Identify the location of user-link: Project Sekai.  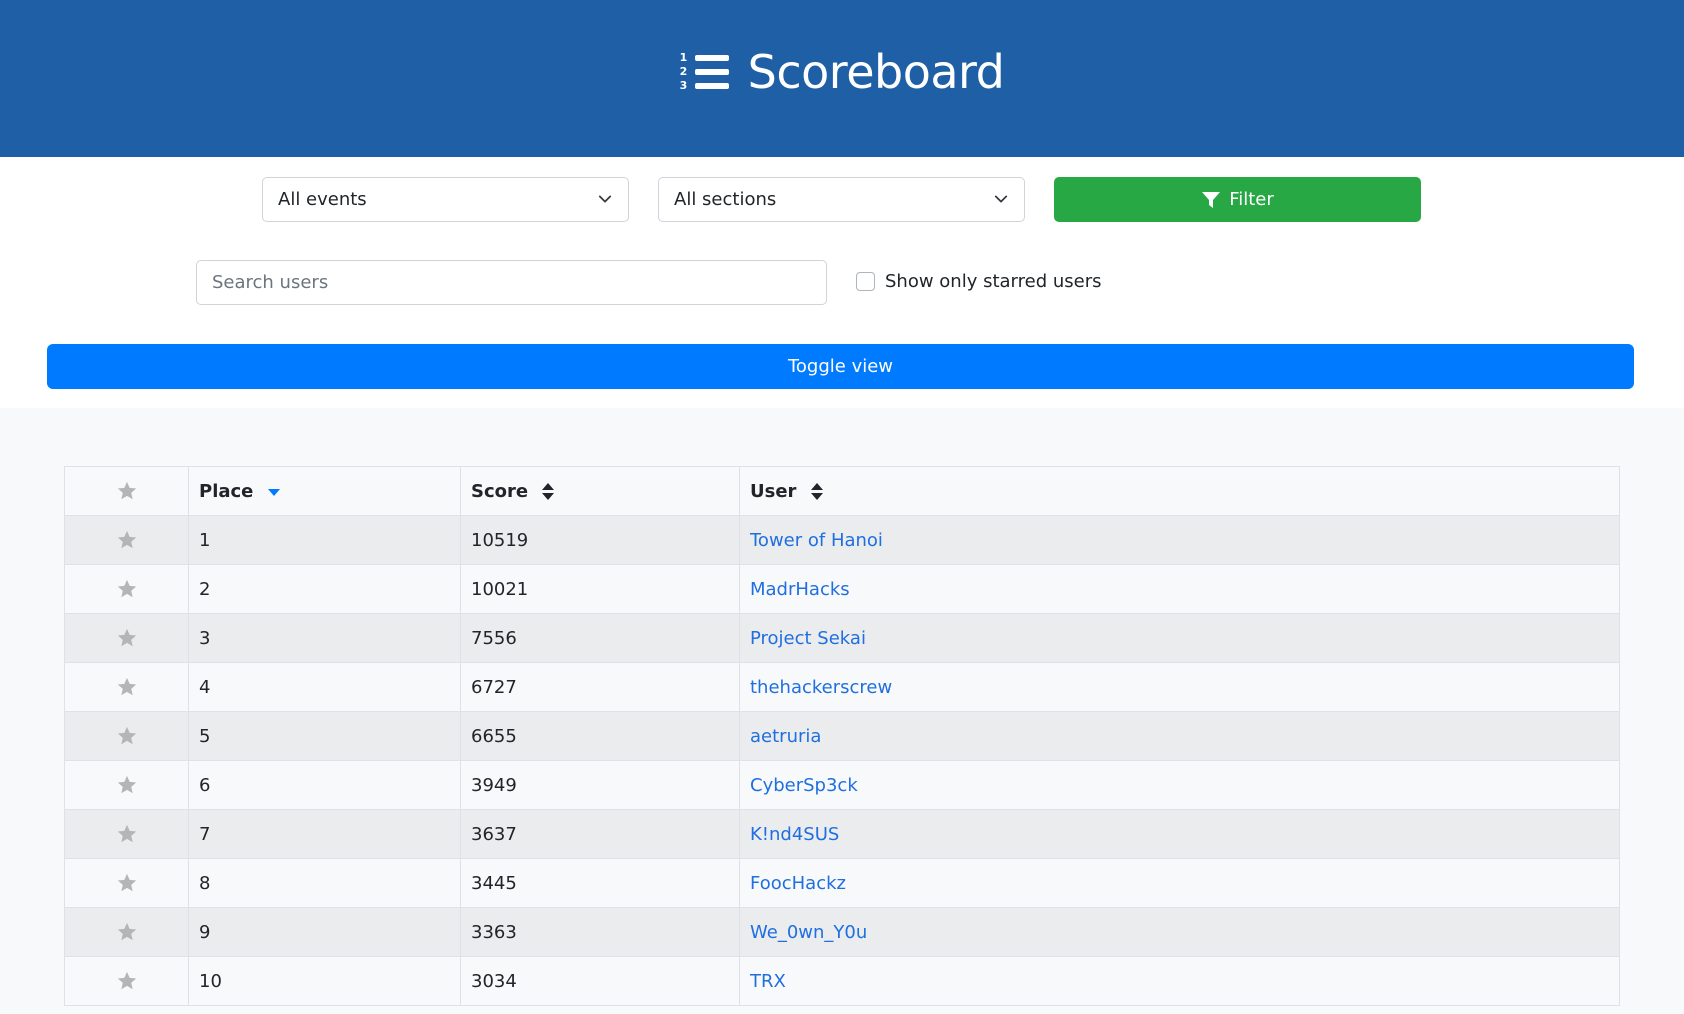
(808, 638).